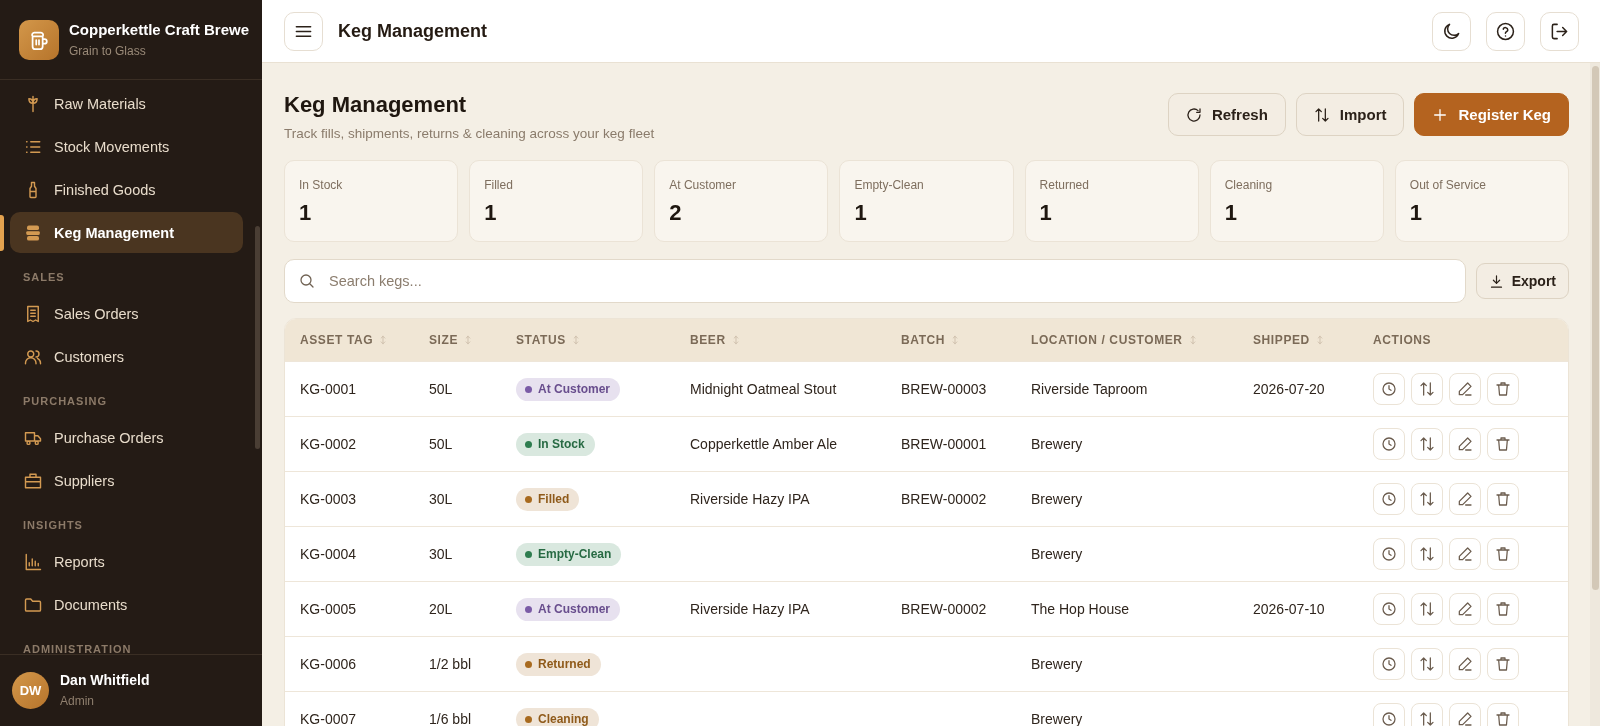 The height and width of the screenshot is (726, 1600). I want to click on table-cell-text: KG-0002, so click(328, 444).